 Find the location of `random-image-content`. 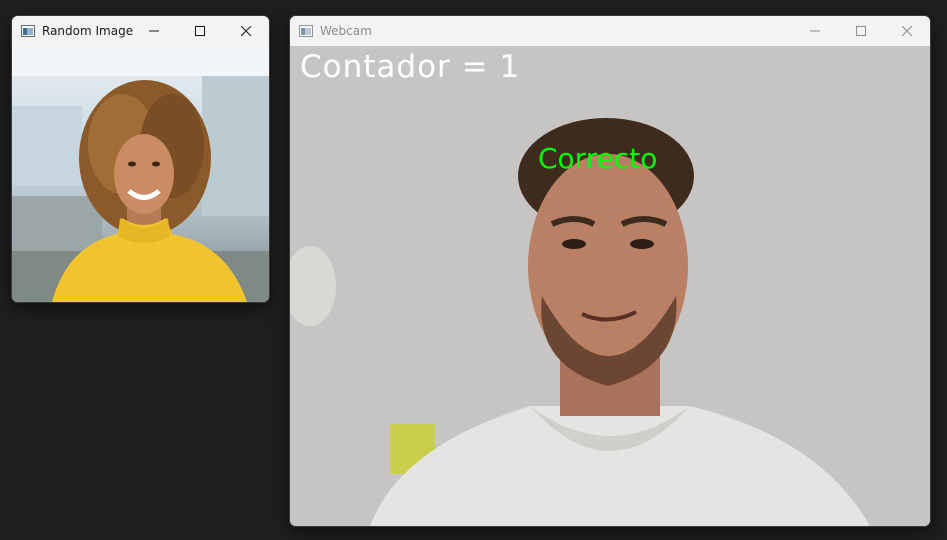

random-image-content is located at coordinates (140, 174).